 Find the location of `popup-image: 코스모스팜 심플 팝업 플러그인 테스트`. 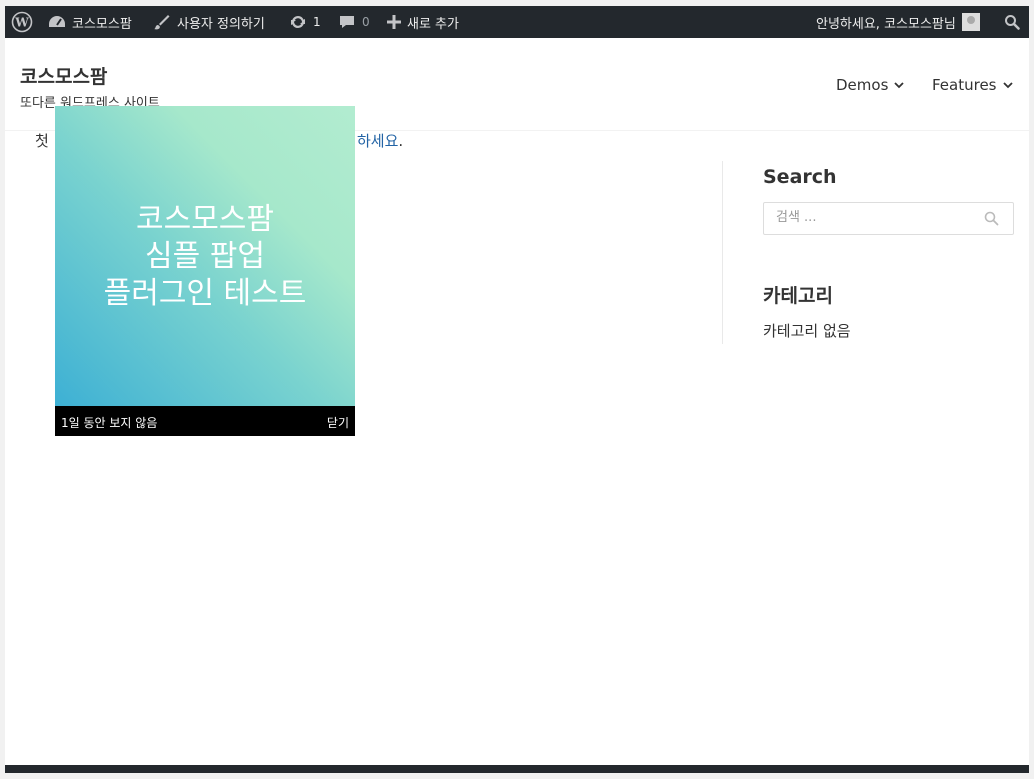

popup-image: 코스모스팜 심플 팝업 플러그인 테스트 is located at coordinates (205, 256).